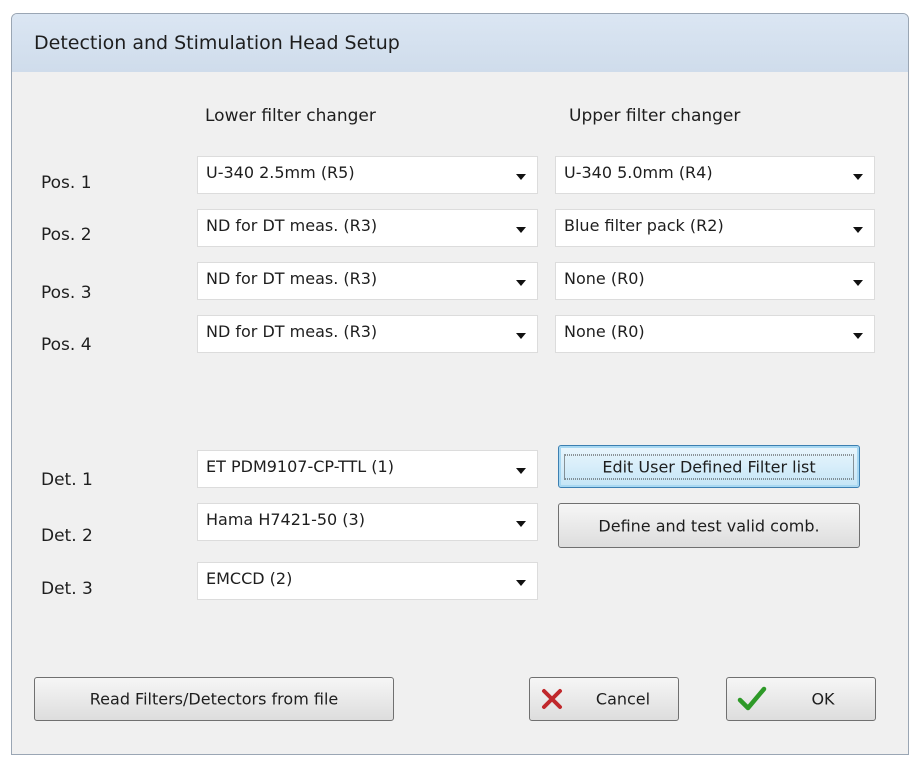 This screenshot has height=758, width=911. Describe the element at coordinates (66, 345) in the screenshot. I see `pos-4-label: Pos. 4` at that location.